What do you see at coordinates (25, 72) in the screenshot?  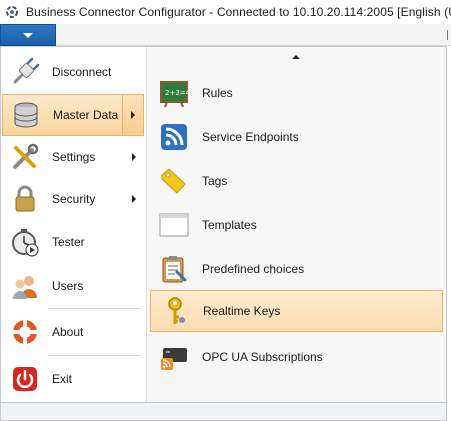 I see `plug-icon` at bounding box center [25, 72].